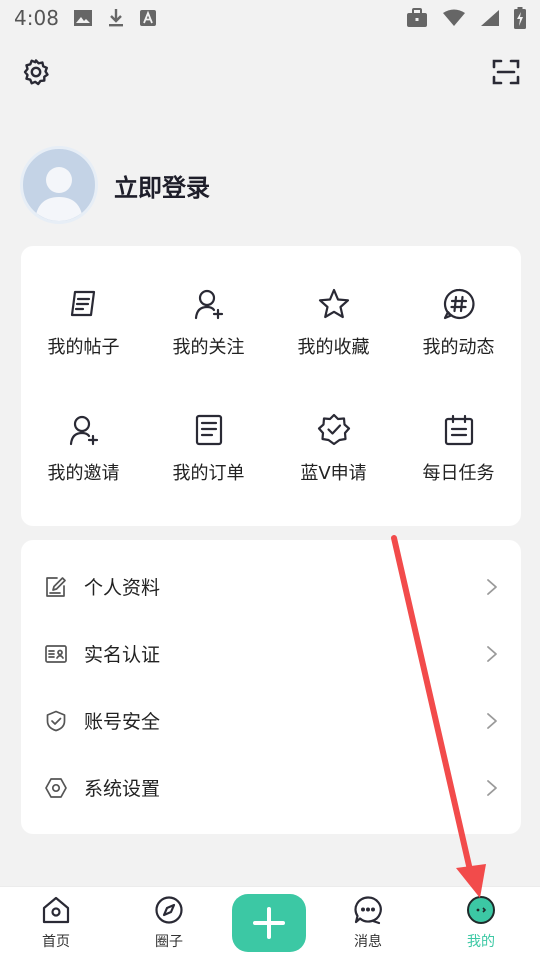  I want to click on tab-home-label: 首页, so click(56, 942).